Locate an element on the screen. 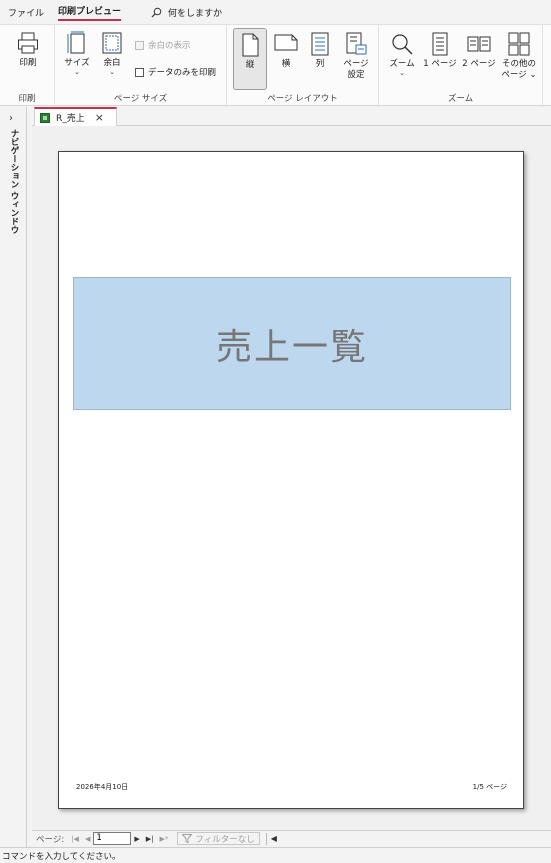  margins-icon is located at coordinates (112, 43).